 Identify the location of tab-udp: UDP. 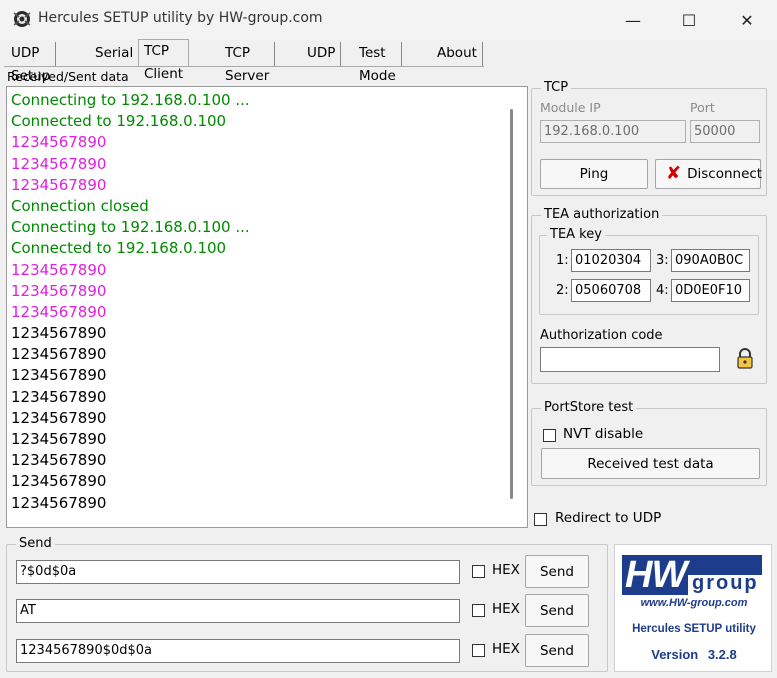
(322, 54).